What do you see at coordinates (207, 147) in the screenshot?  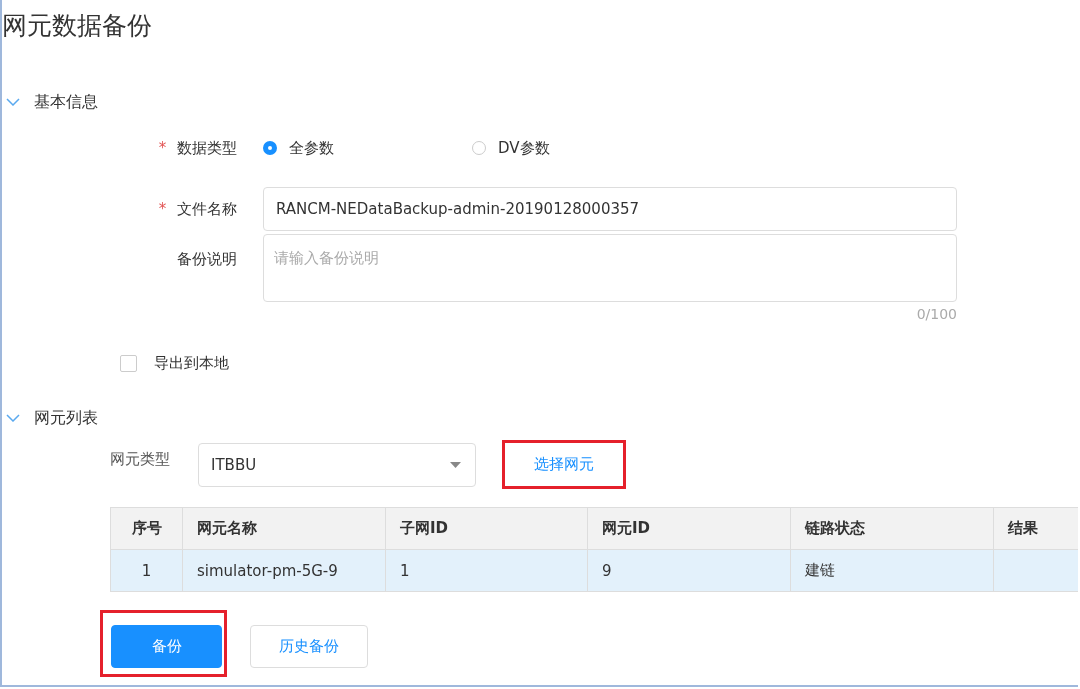 I see `field-label: 数据类型` at bounding box center [207, 147].